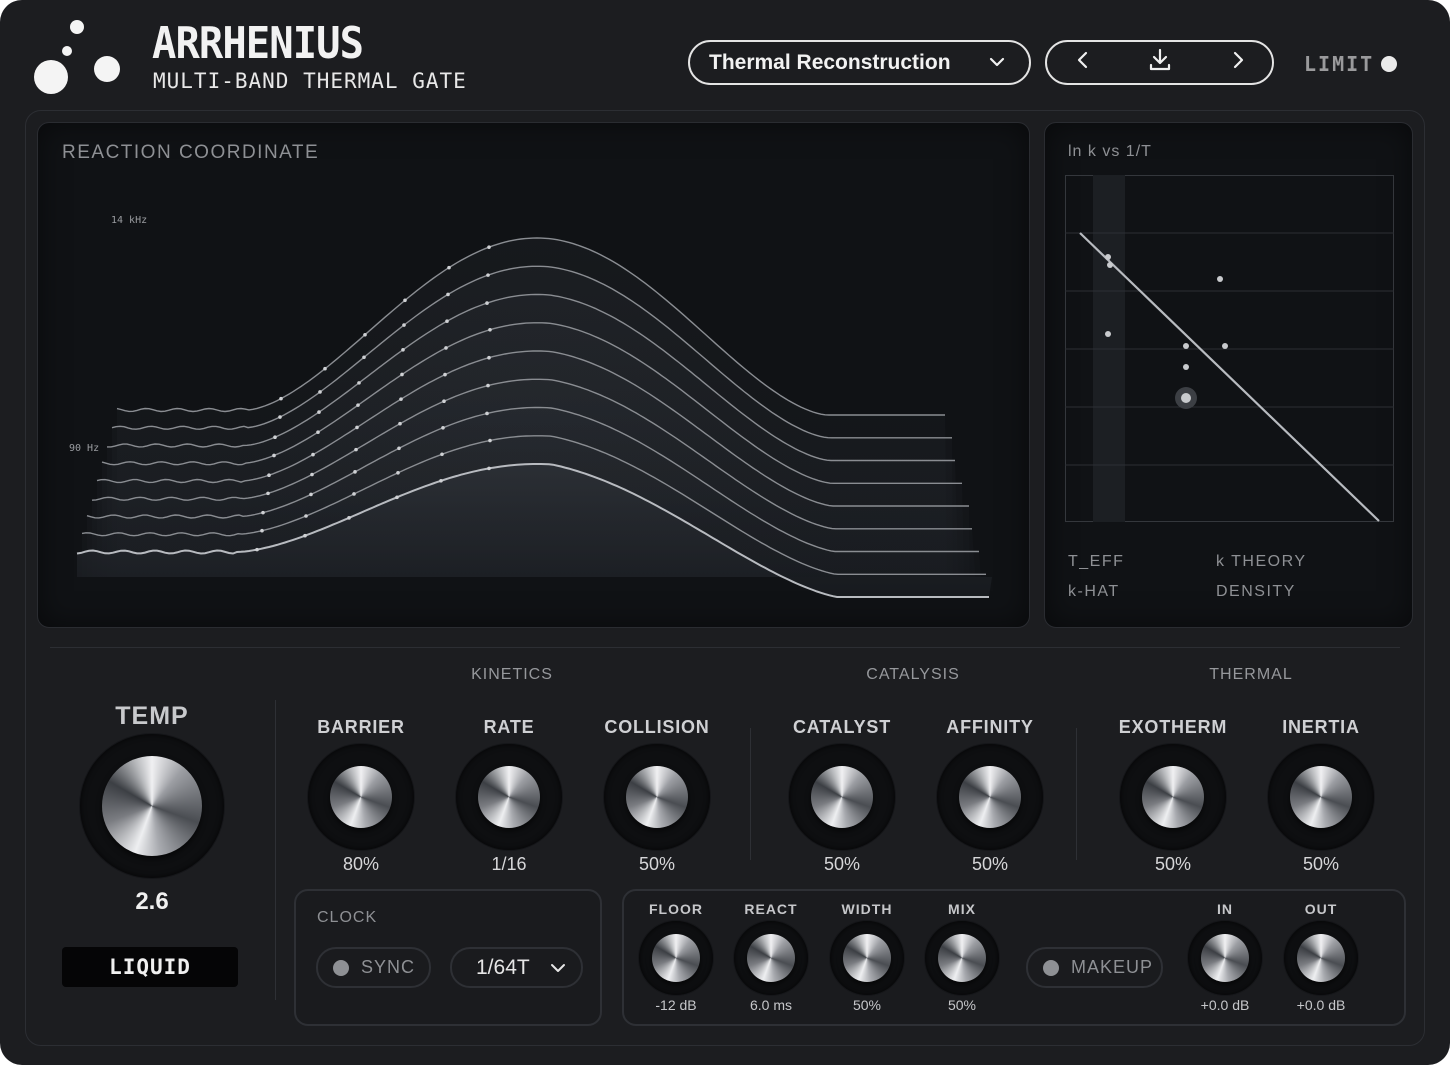  What do you see at coordinates (509, 727) in the screenshot?
I see `rate-label: RATE` at bounding box center [509, 727].